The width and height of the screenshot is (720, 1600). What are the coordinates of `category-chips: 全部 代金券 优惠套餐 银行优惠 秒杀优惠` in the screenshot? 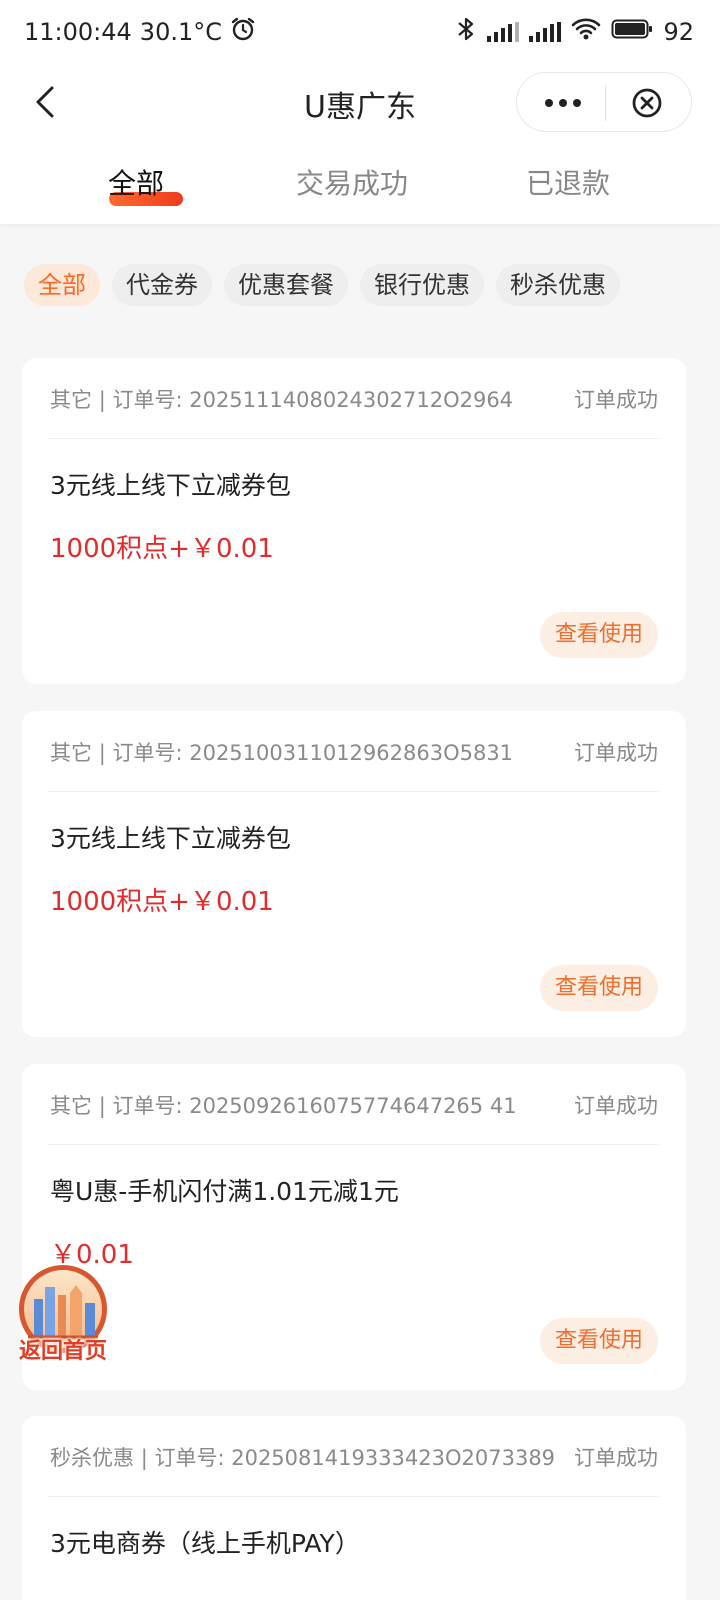 It's located at (322, 285).